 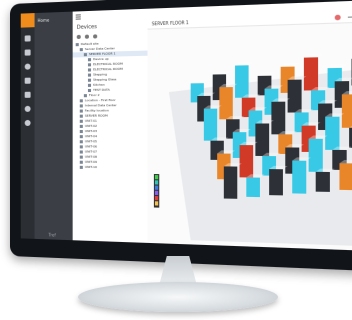 I want to click on app-logo, so click(x=27, y=20).